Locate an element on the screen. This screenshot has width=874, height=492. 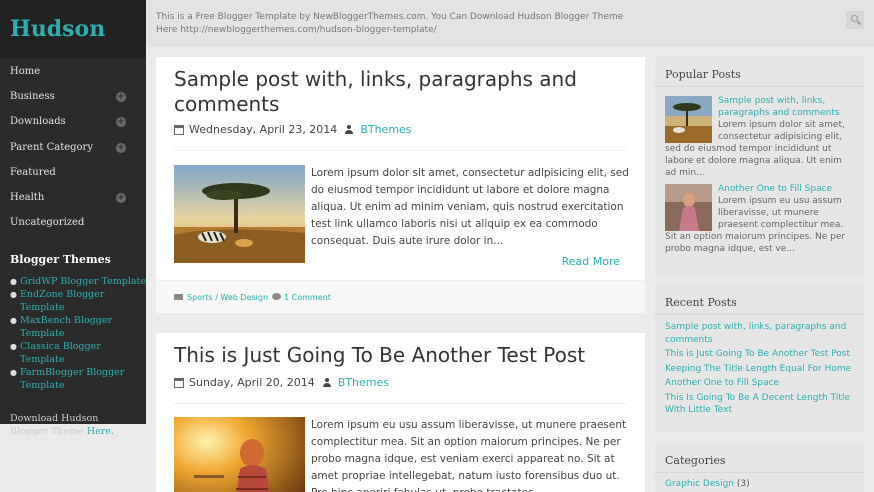
widget-title: Popular Posts is located at coordinates (703, 74).